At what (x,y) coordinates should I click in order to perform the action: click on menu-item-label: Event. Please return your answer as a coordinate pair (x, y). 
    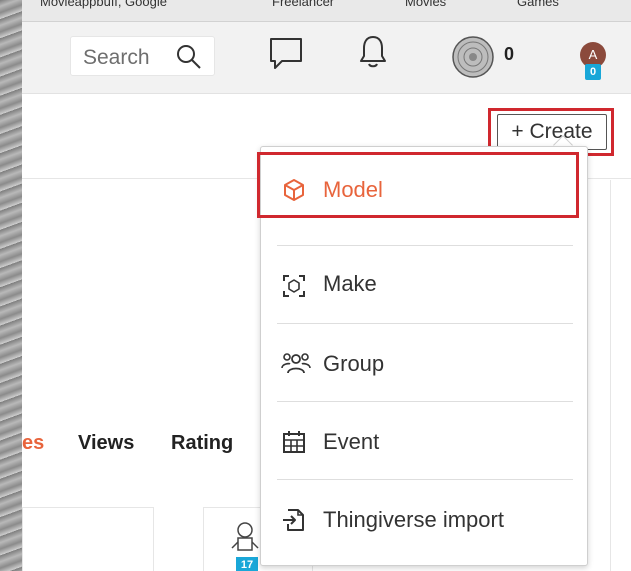
    Looking at the image, I should click on (351, 441).